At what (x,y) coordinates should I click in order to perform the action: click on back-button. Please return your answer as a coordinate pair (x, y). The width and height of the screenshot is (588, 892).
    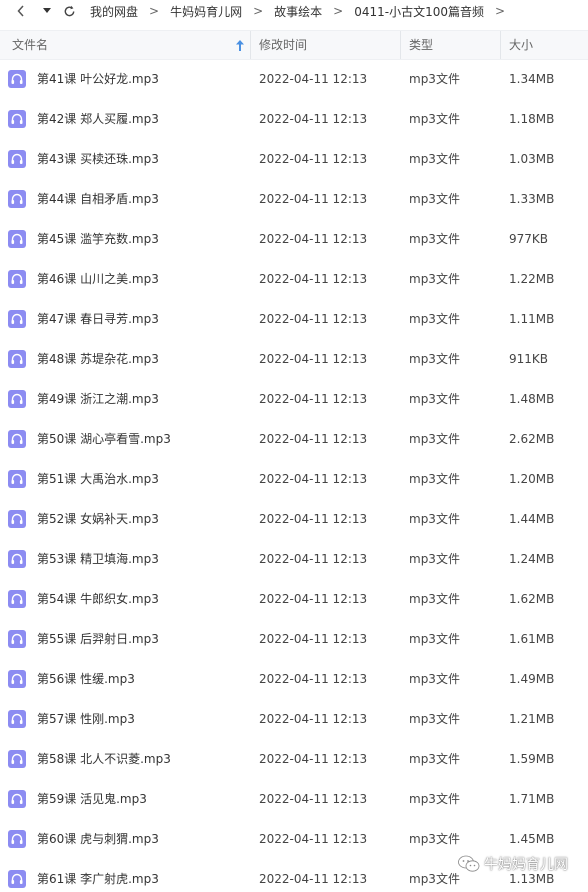
    Looking at the image, I should click on (21, 11).